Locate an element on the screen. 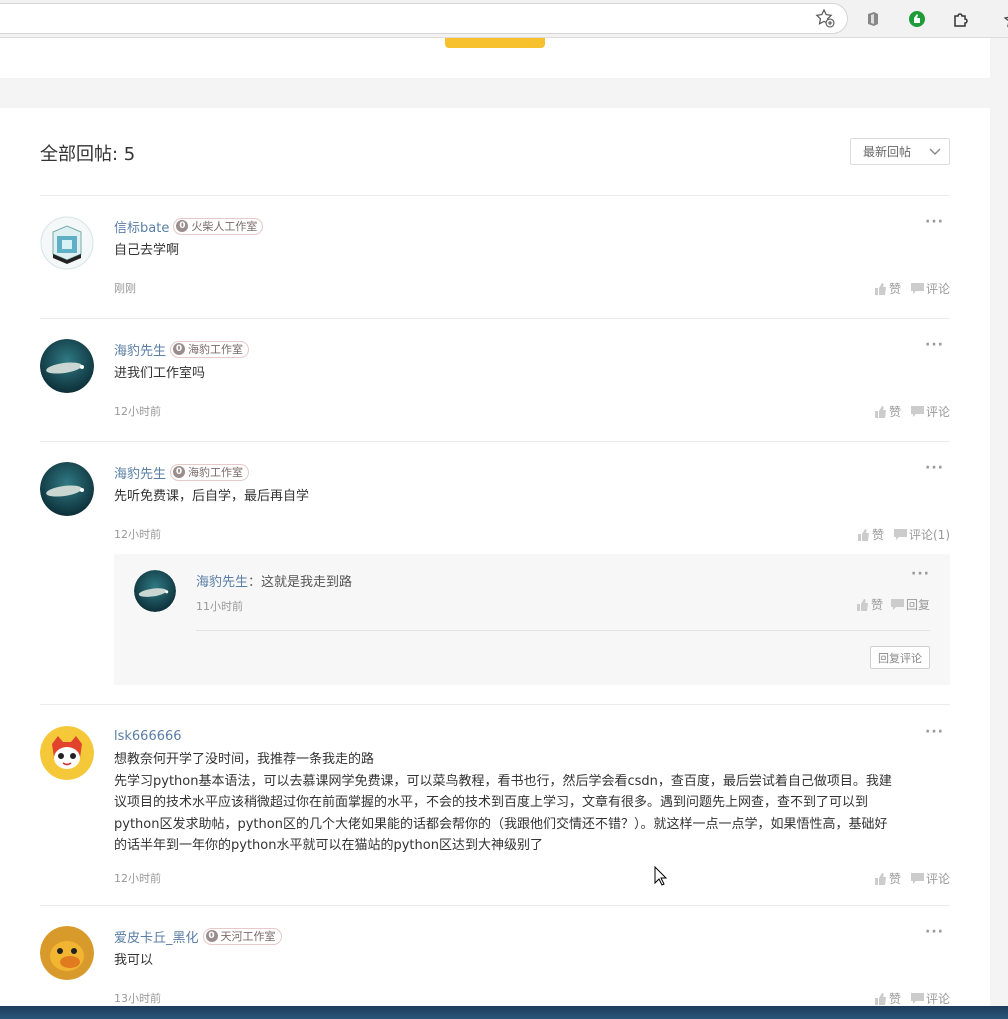 Image resolution: width=1008 pixels, height=1019 pixels. post-item: 信标bate 0 火柴人工作室 自己去学啊 刚刚 ··· 赞 评论 is located at coordinates (495, 260).